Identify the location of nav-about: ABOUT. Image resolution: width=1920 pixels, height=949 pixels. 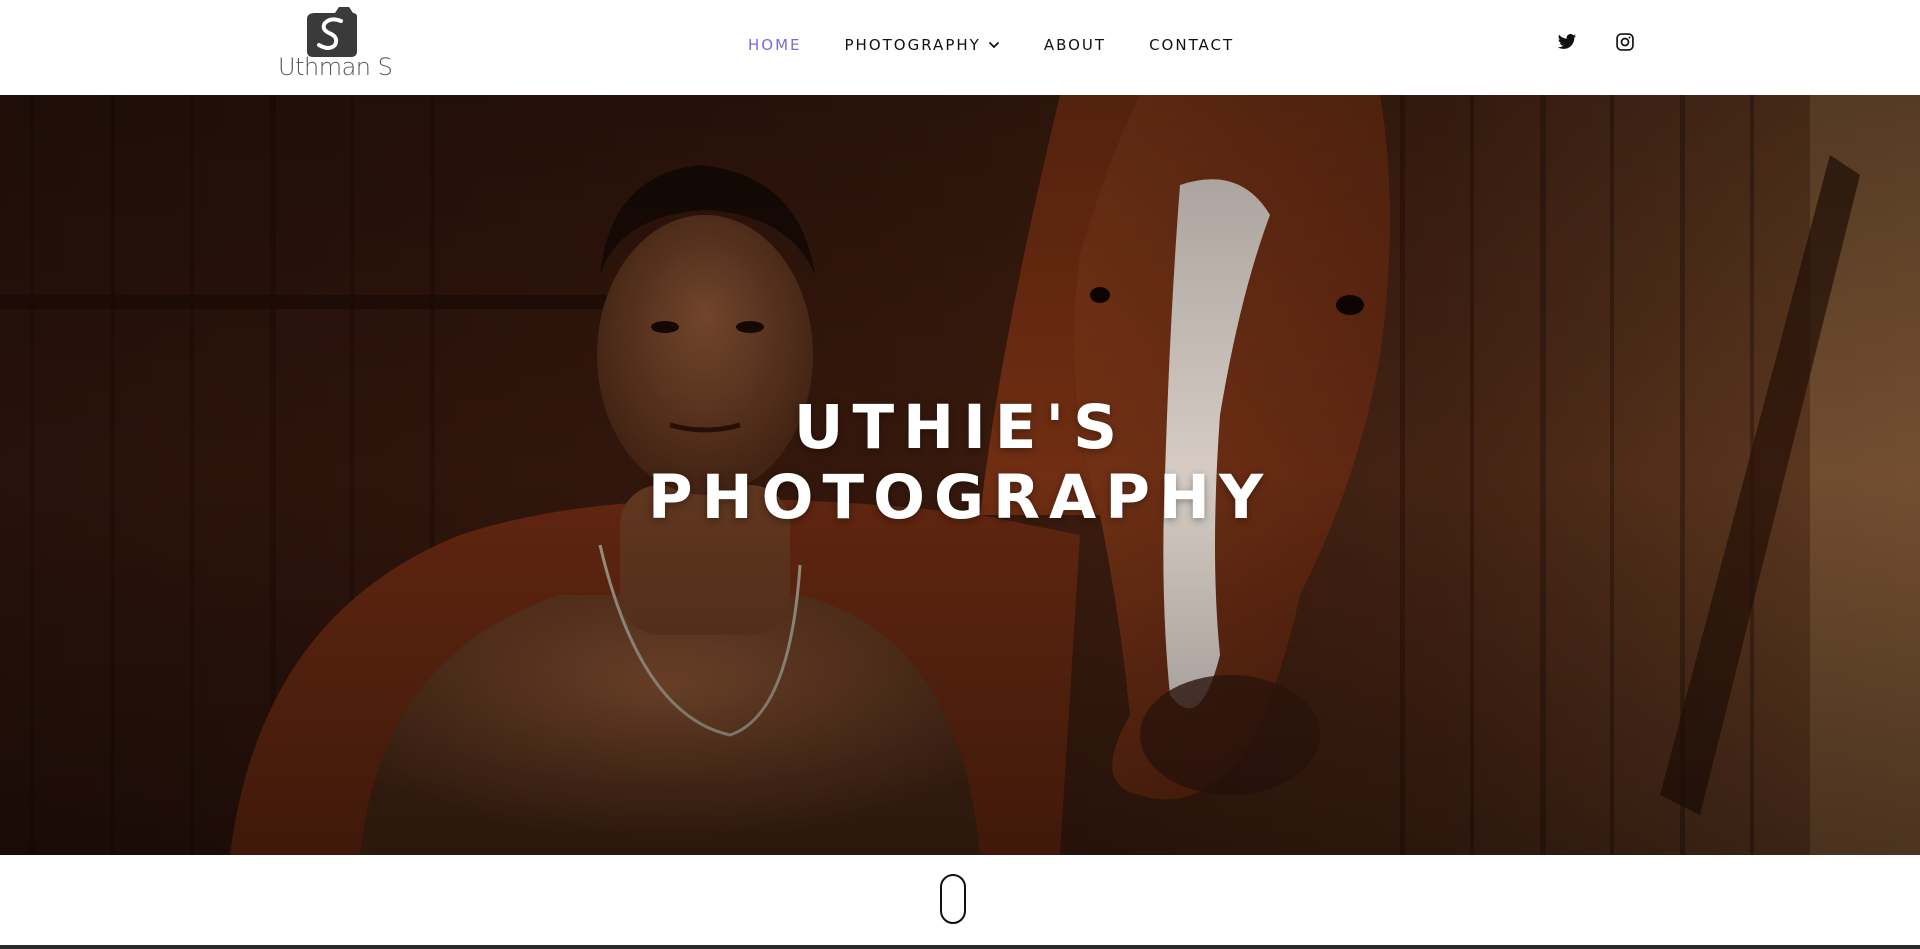
(1075, 45).